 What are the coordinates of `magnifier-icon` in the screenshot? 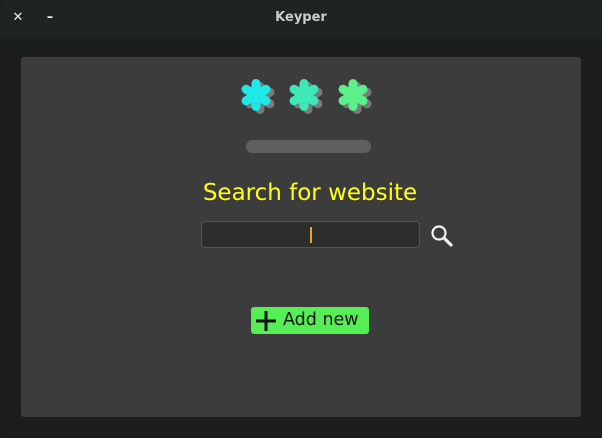 It's located at (442, 236).